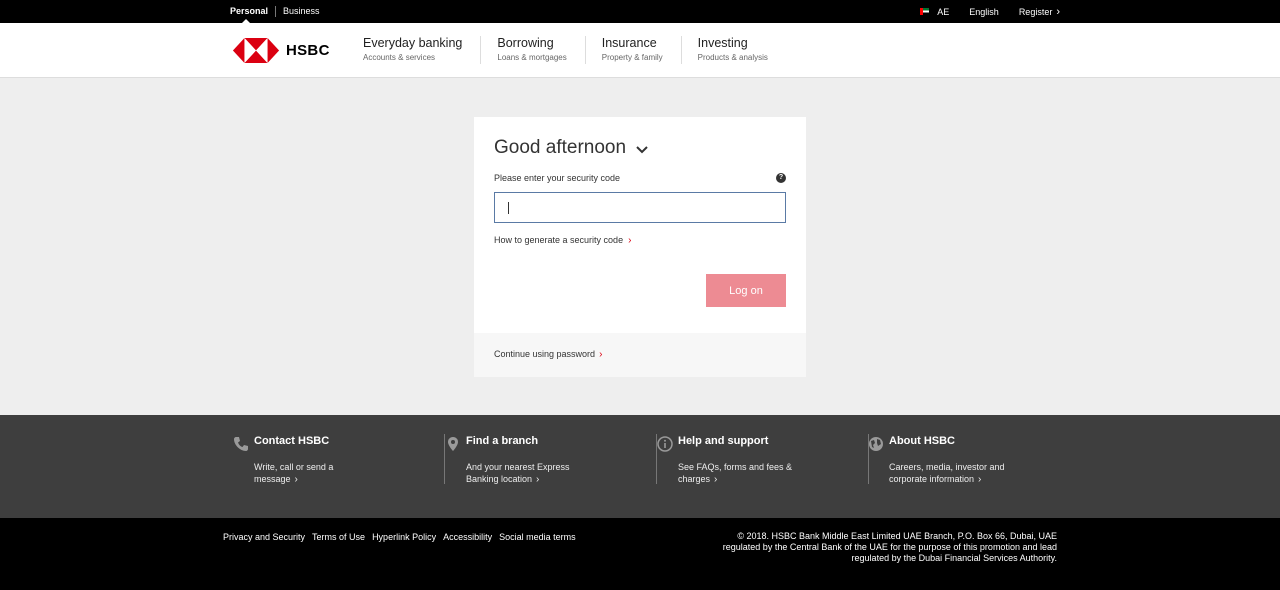 The image size is (1280, 590). What do you see at coordinates (922, 441) in the screenshot?
I see `footer-about-title: About HSBC` at bounding box center [922, 441].